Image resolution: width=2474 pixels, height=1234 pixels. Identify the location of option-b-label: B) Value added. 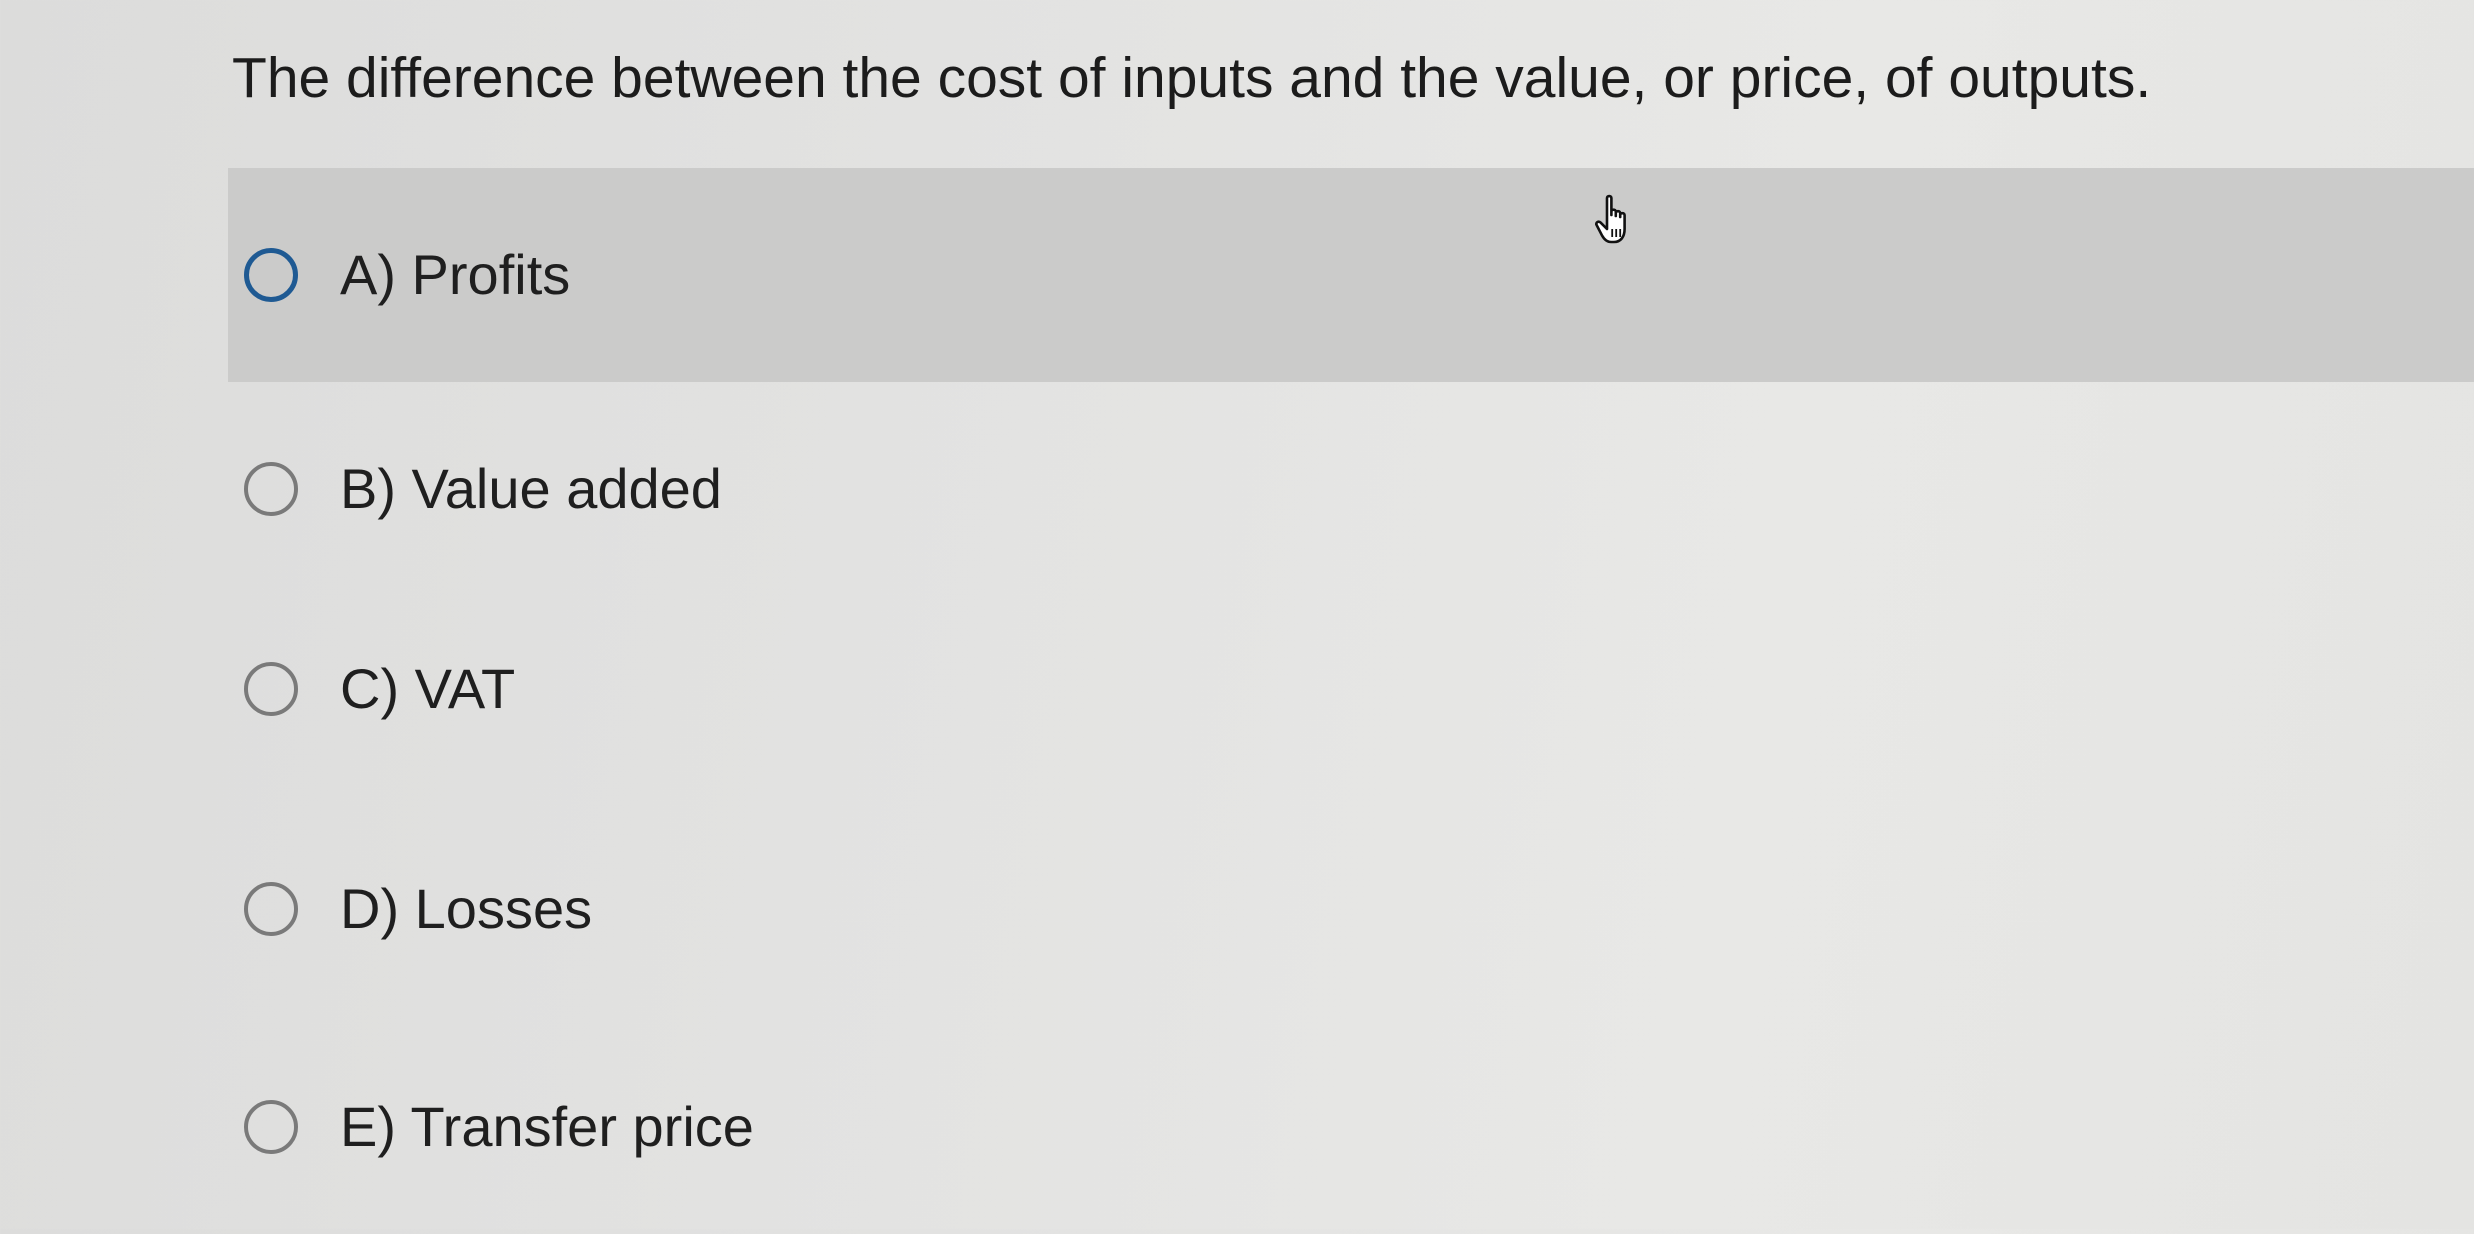
(531, 488).